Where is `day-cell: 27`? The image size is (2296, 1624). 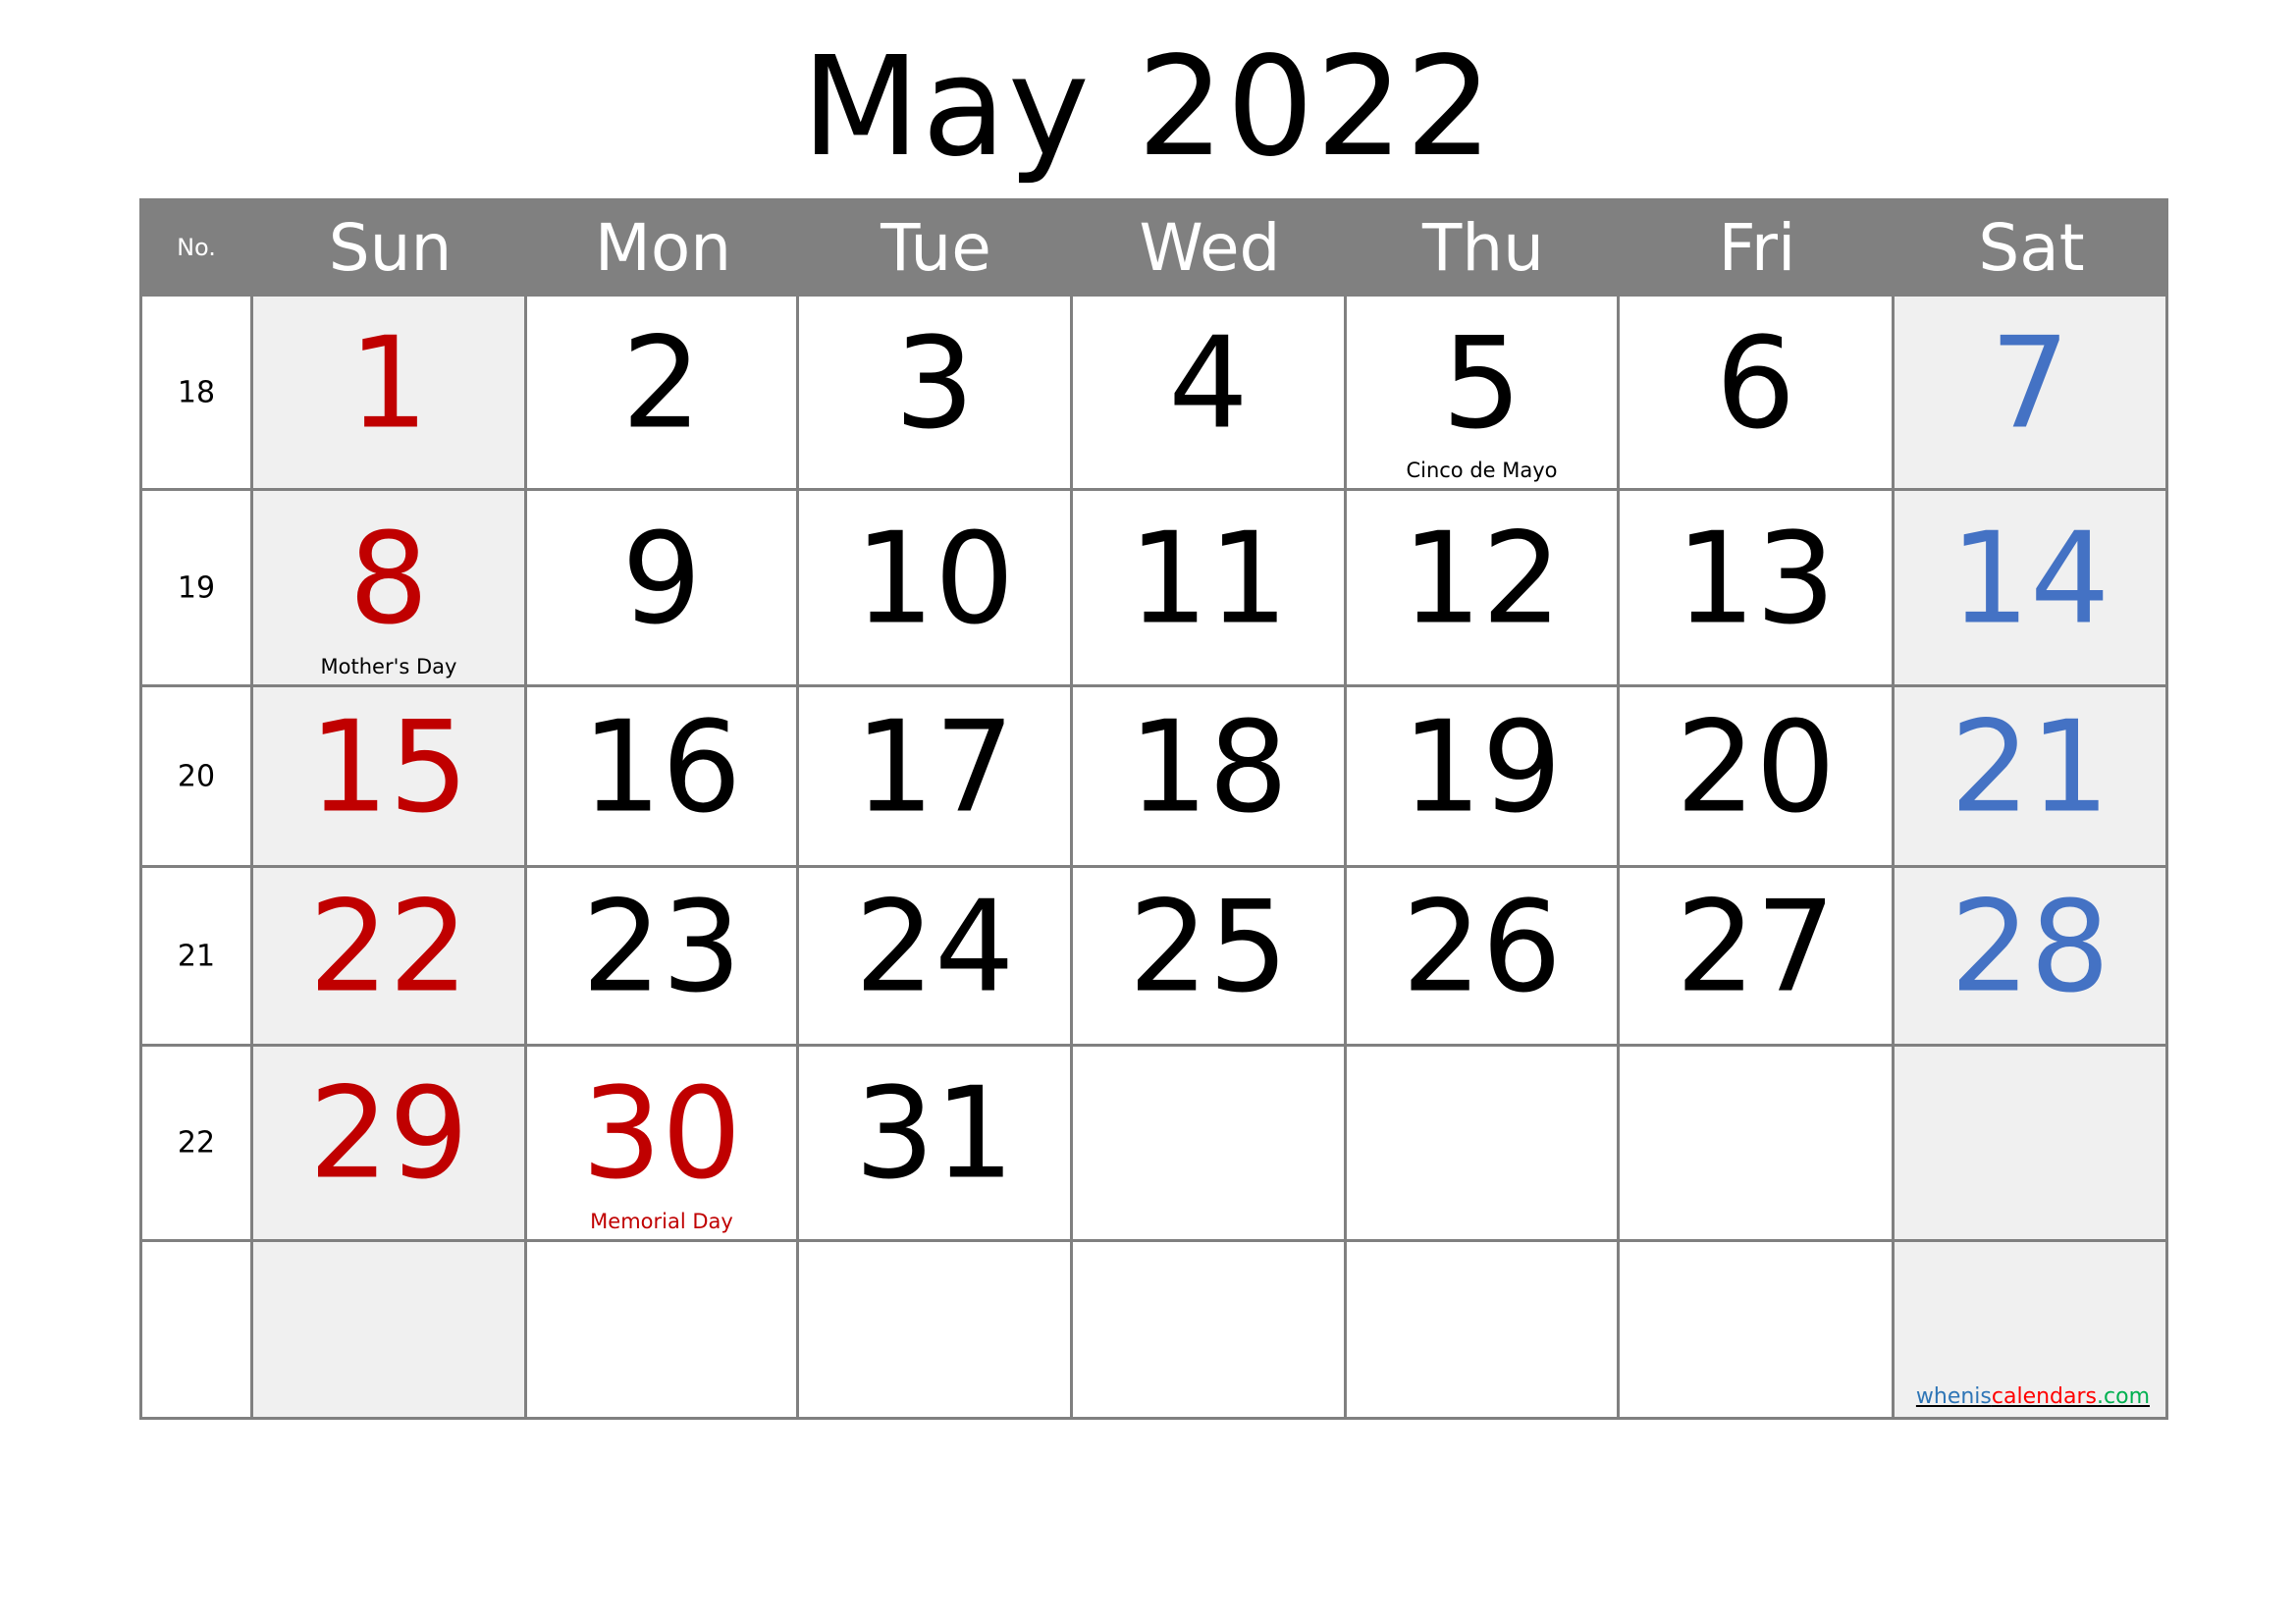 day-cell: 27 is located at coordinates (1757, 957).